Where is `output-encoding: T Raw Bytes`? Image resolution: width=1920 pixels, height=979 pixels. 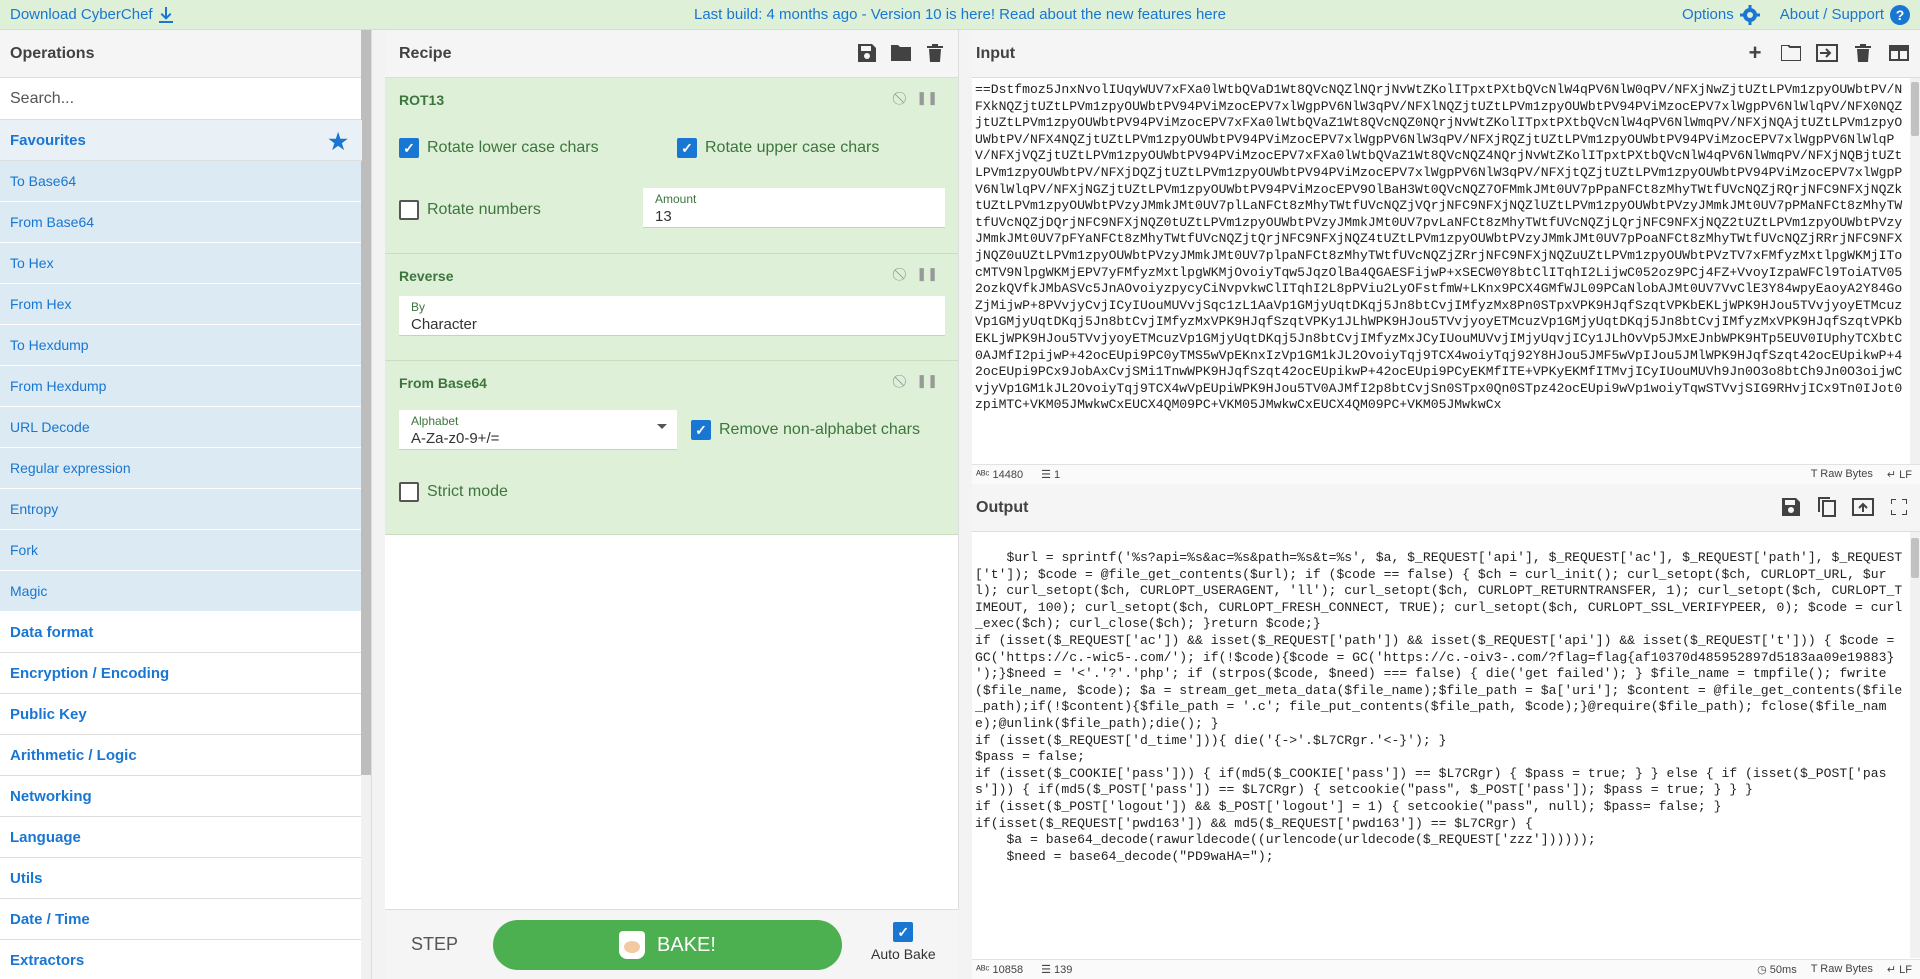
output-encoding: T Raw Bytes is located at coordinates (1842, 969).